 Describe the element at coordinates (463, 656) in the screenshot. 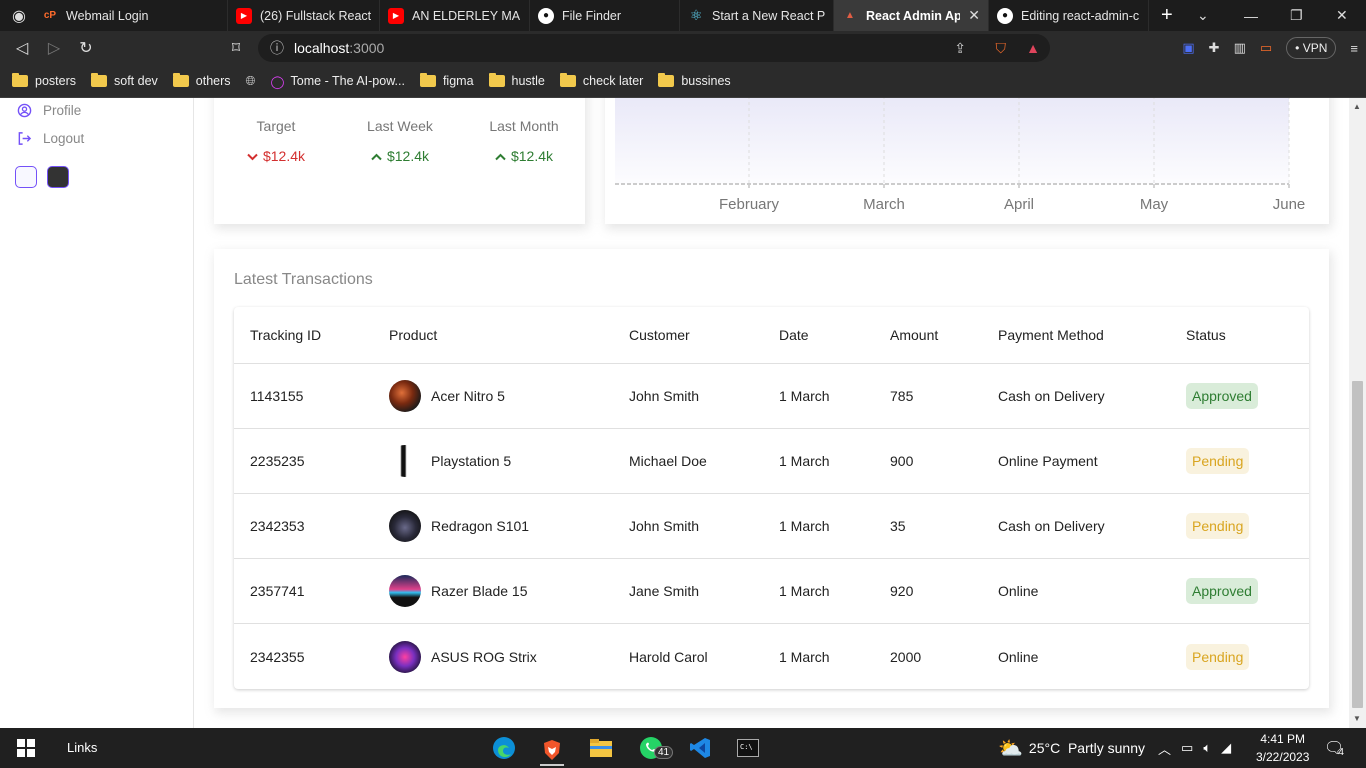

I see `product-cell: ASUS ROG Strix` at that location.